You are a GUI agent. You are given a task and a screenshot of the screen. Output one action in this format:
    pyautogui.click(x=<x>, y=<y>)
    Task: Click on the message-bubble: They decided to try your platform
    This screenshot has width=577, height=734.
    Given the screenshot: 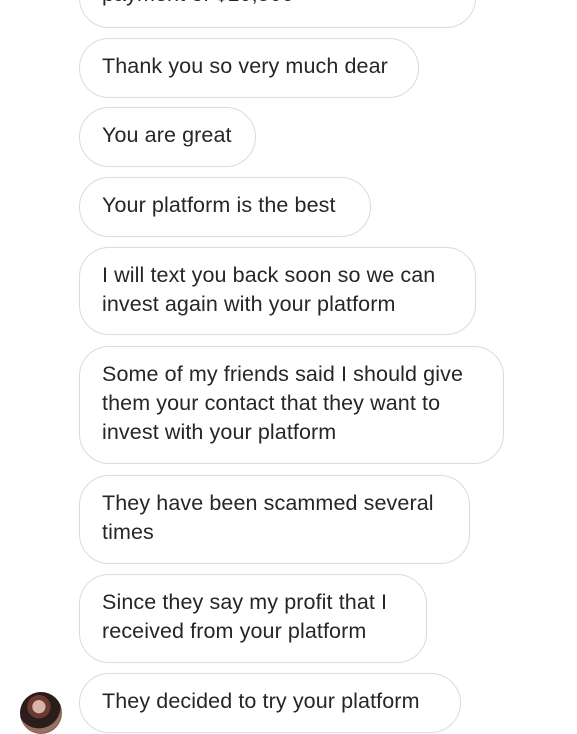 What is the action you would take?
    pyautogui.click(x=270, y=703)
    